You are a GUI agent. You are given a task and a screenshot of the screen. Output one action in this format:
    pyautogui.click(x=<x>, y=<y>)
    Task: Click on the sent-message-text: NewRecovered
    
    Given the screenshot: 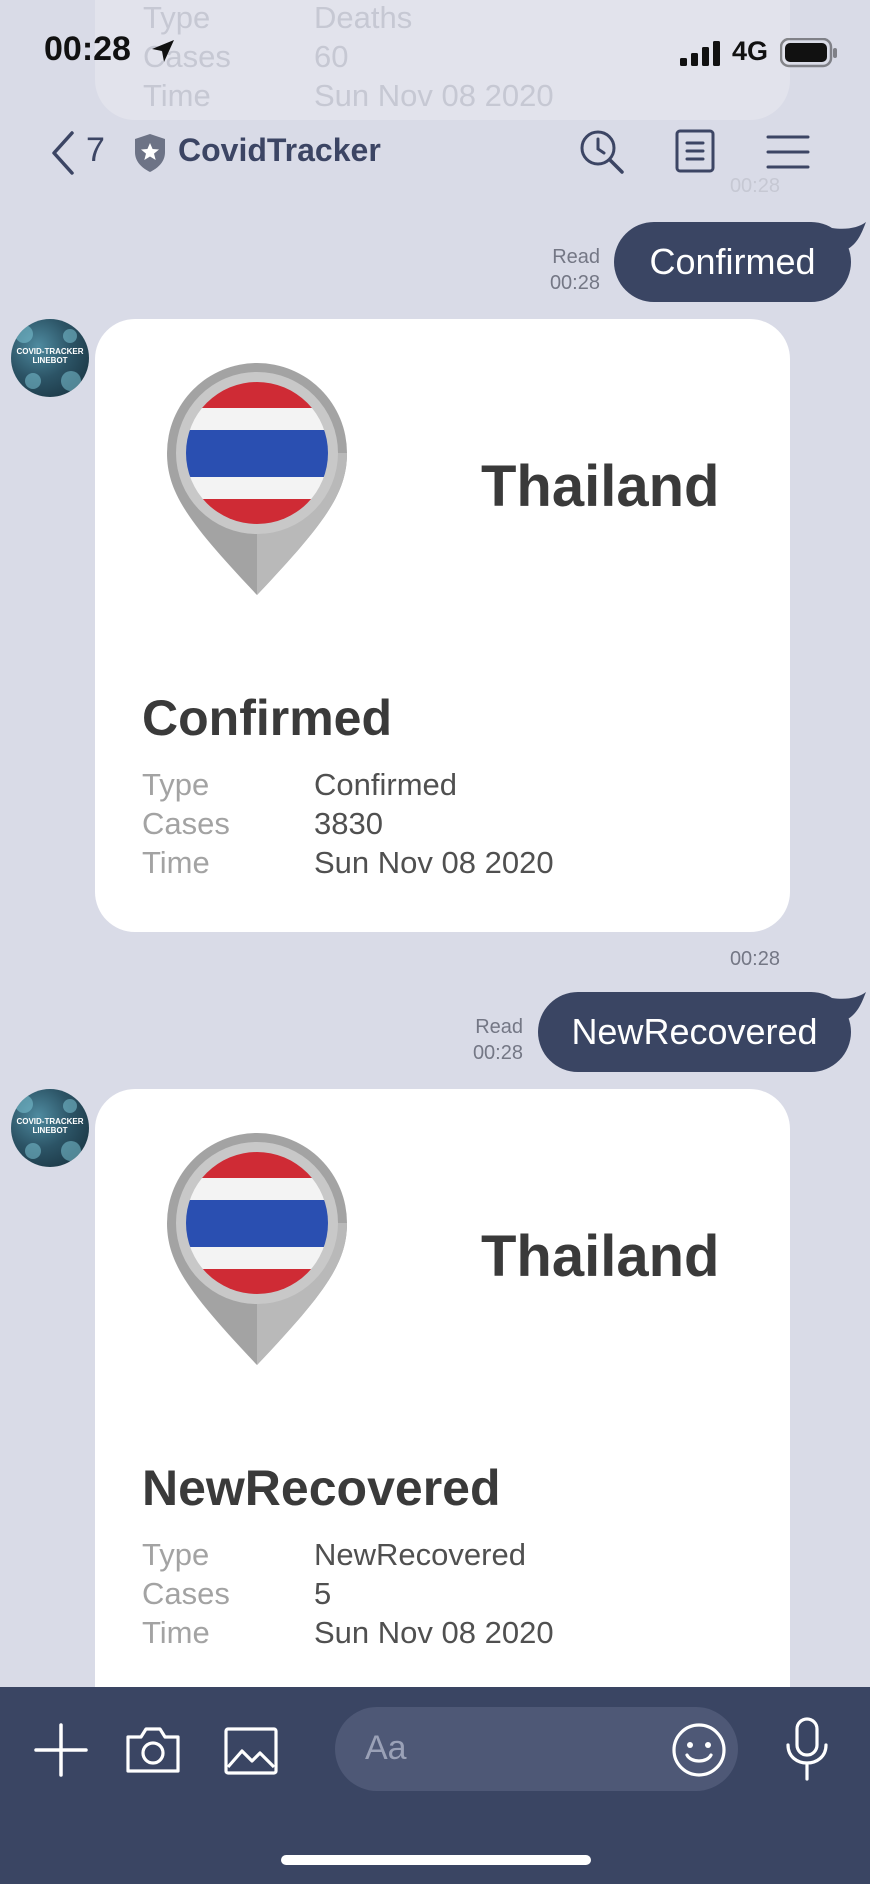 What is the action you would take?
    pyautogui.click(x=694, y=1031)
    